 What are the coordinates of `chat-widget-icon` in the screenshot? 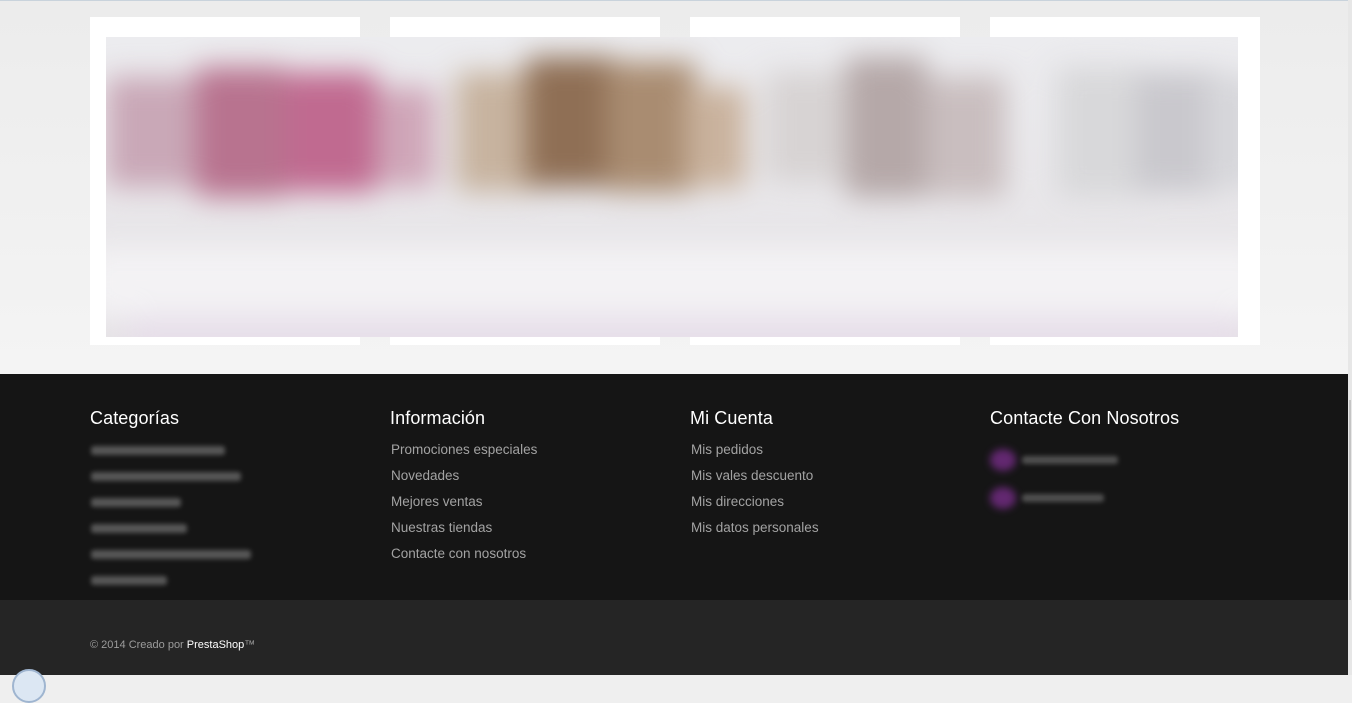 It's located at (29, 686).